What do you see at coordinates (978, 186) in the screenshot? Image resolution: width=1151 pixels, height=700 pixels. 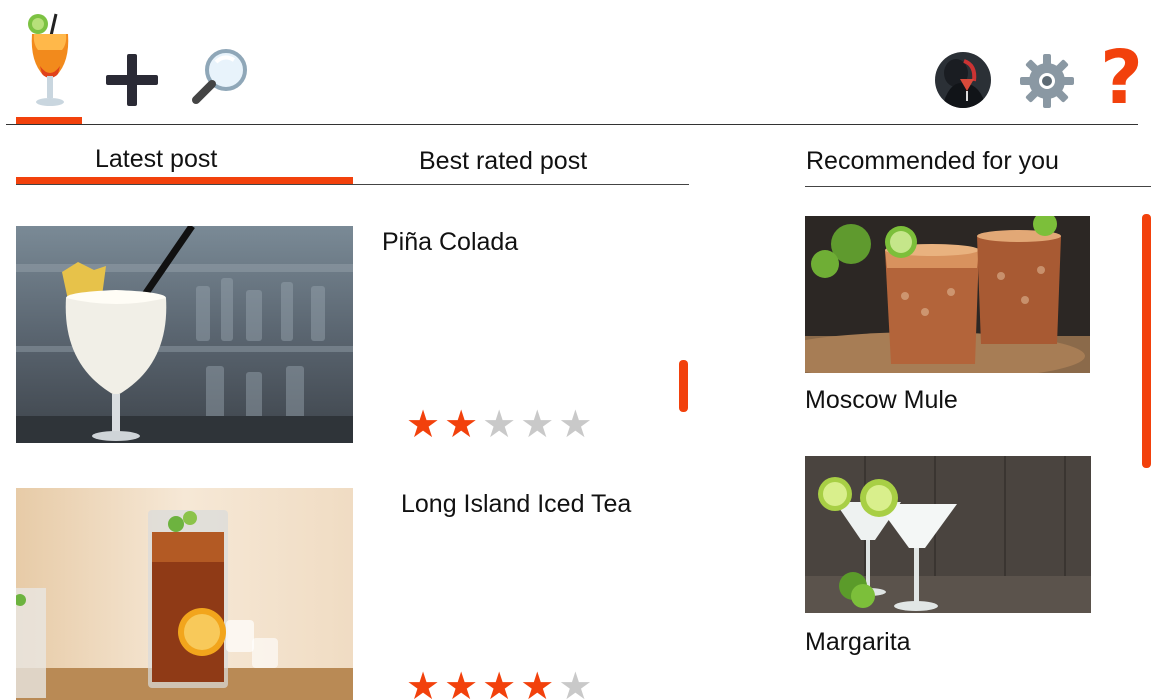 I see `recommended-divider` at bounding box center [978, 186].